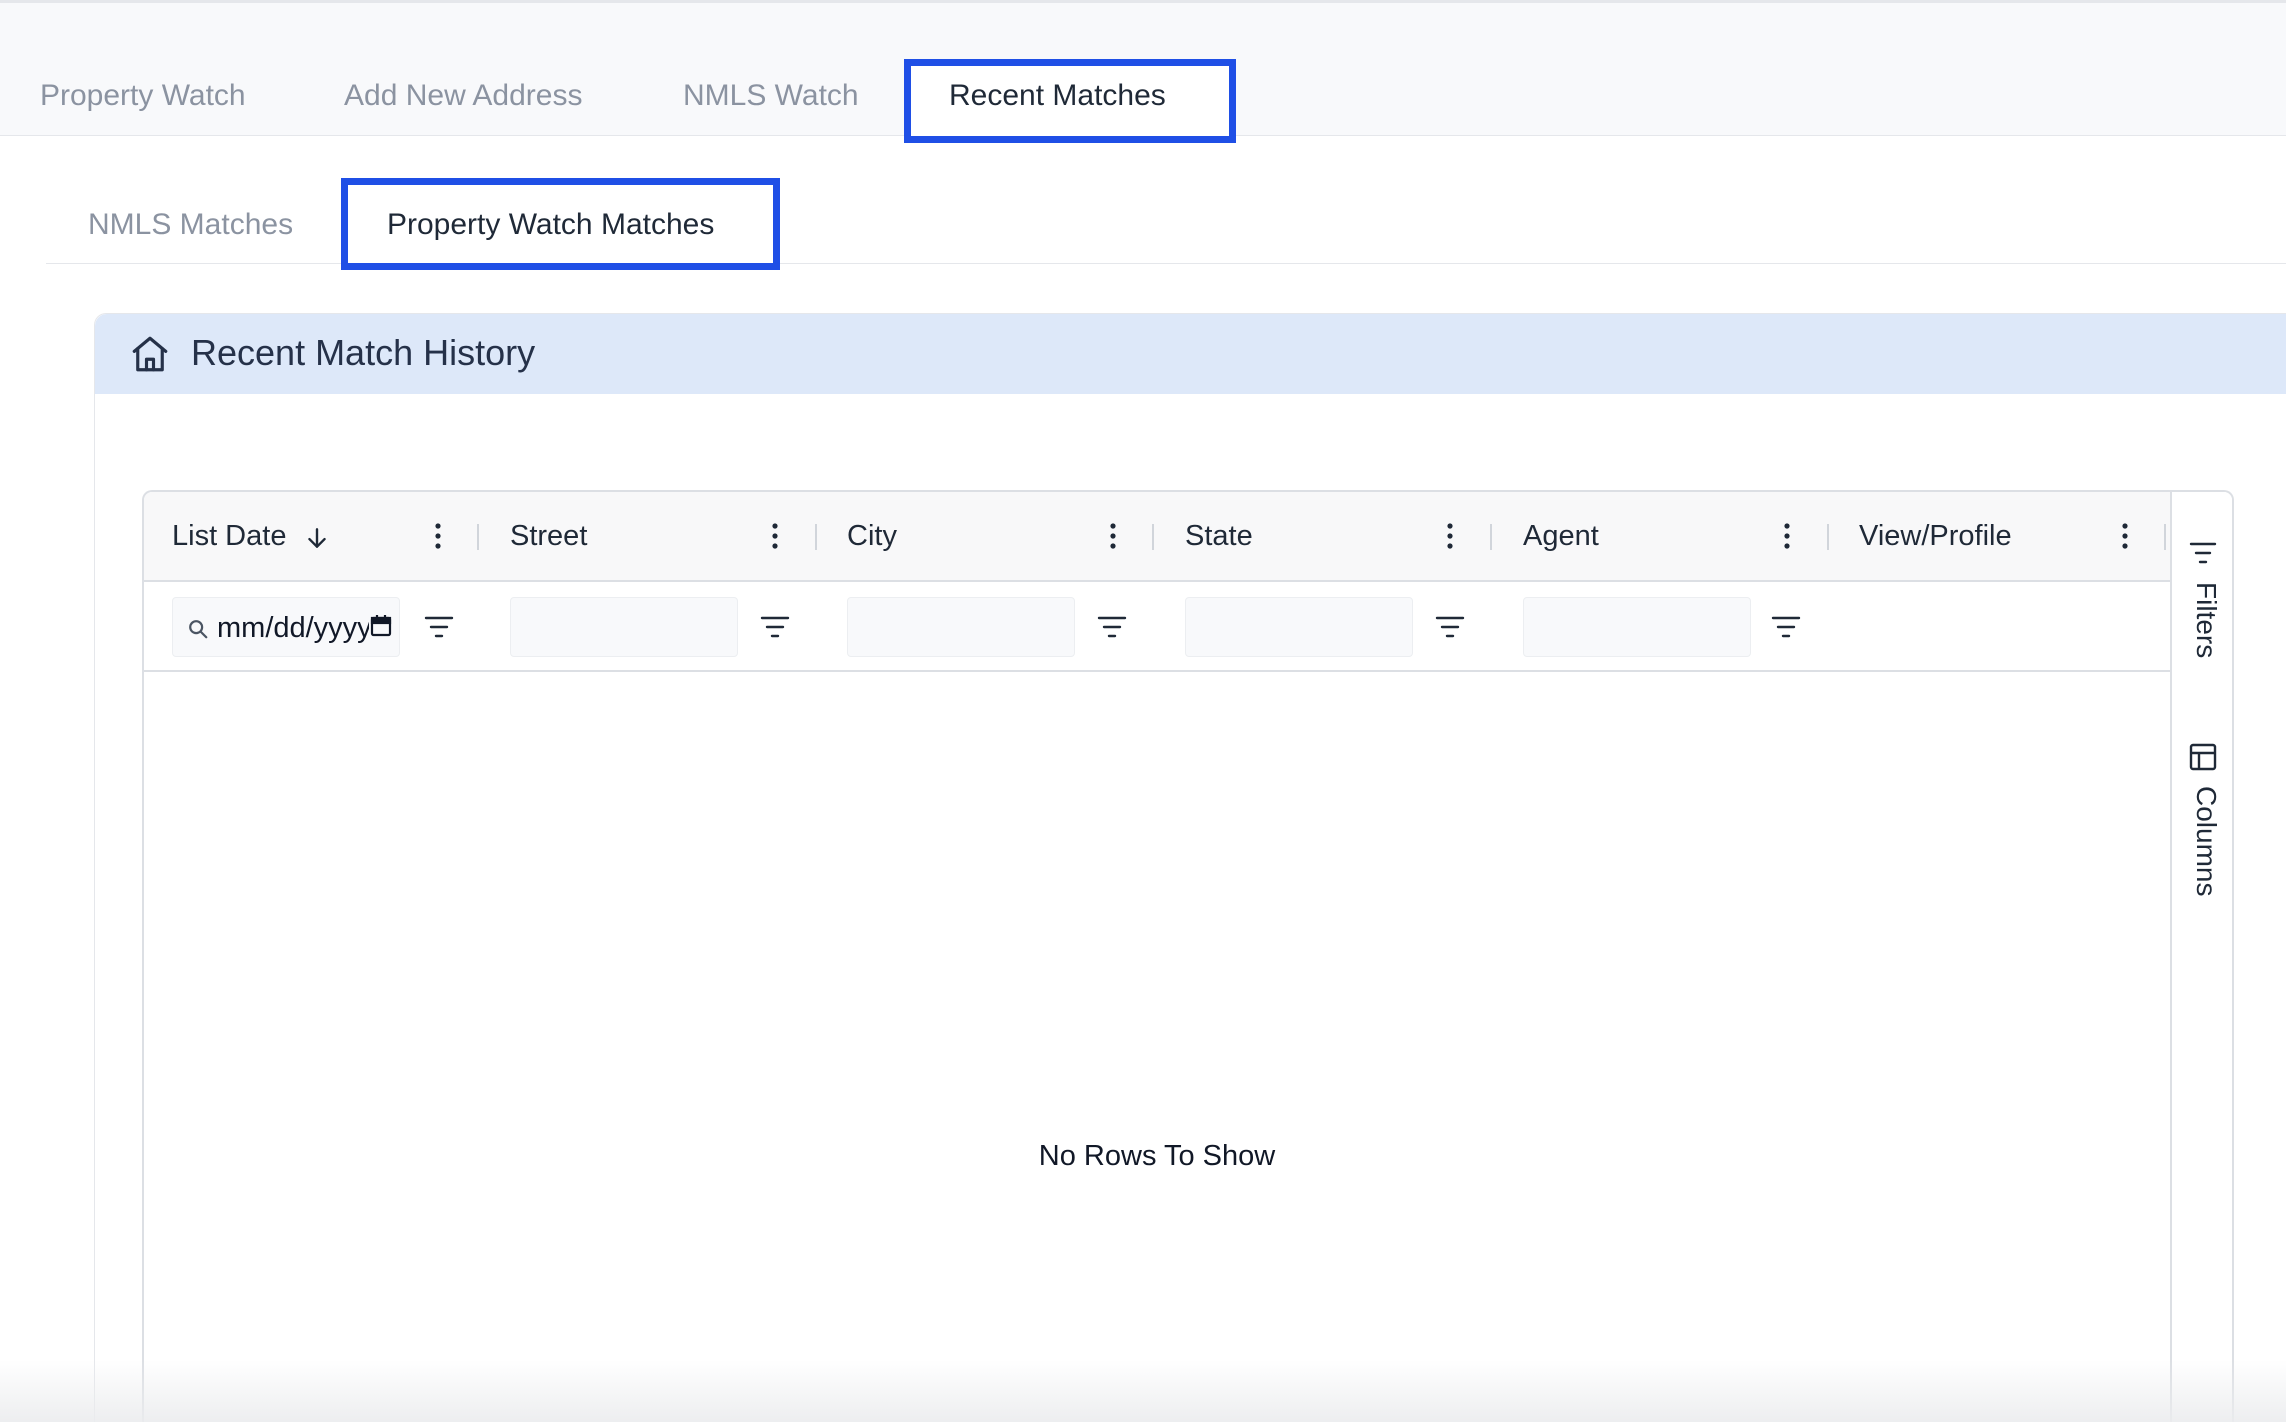 The width and height of the screenshot is (2286, 1422). What do you see at coordinates (143, 96) in the screenshot?
I see `tab-property-watch: Property Watch` at bounding box center [143, 96].